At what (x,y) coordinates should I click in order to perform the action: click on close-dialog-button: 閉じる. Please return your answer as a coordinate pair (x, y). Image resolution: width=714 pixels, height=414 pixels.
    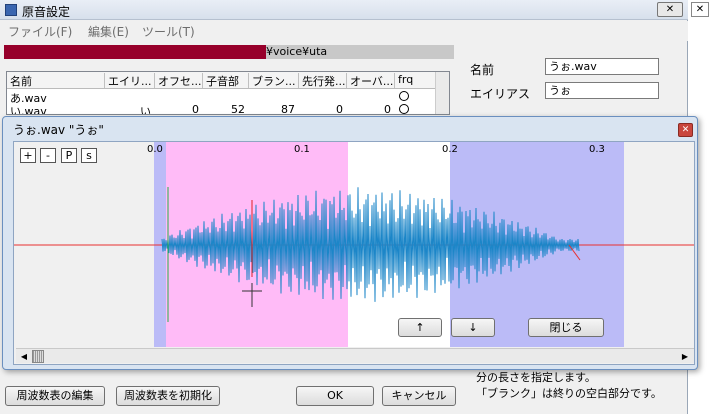
    Looking at the image, I should click on (566, 327).